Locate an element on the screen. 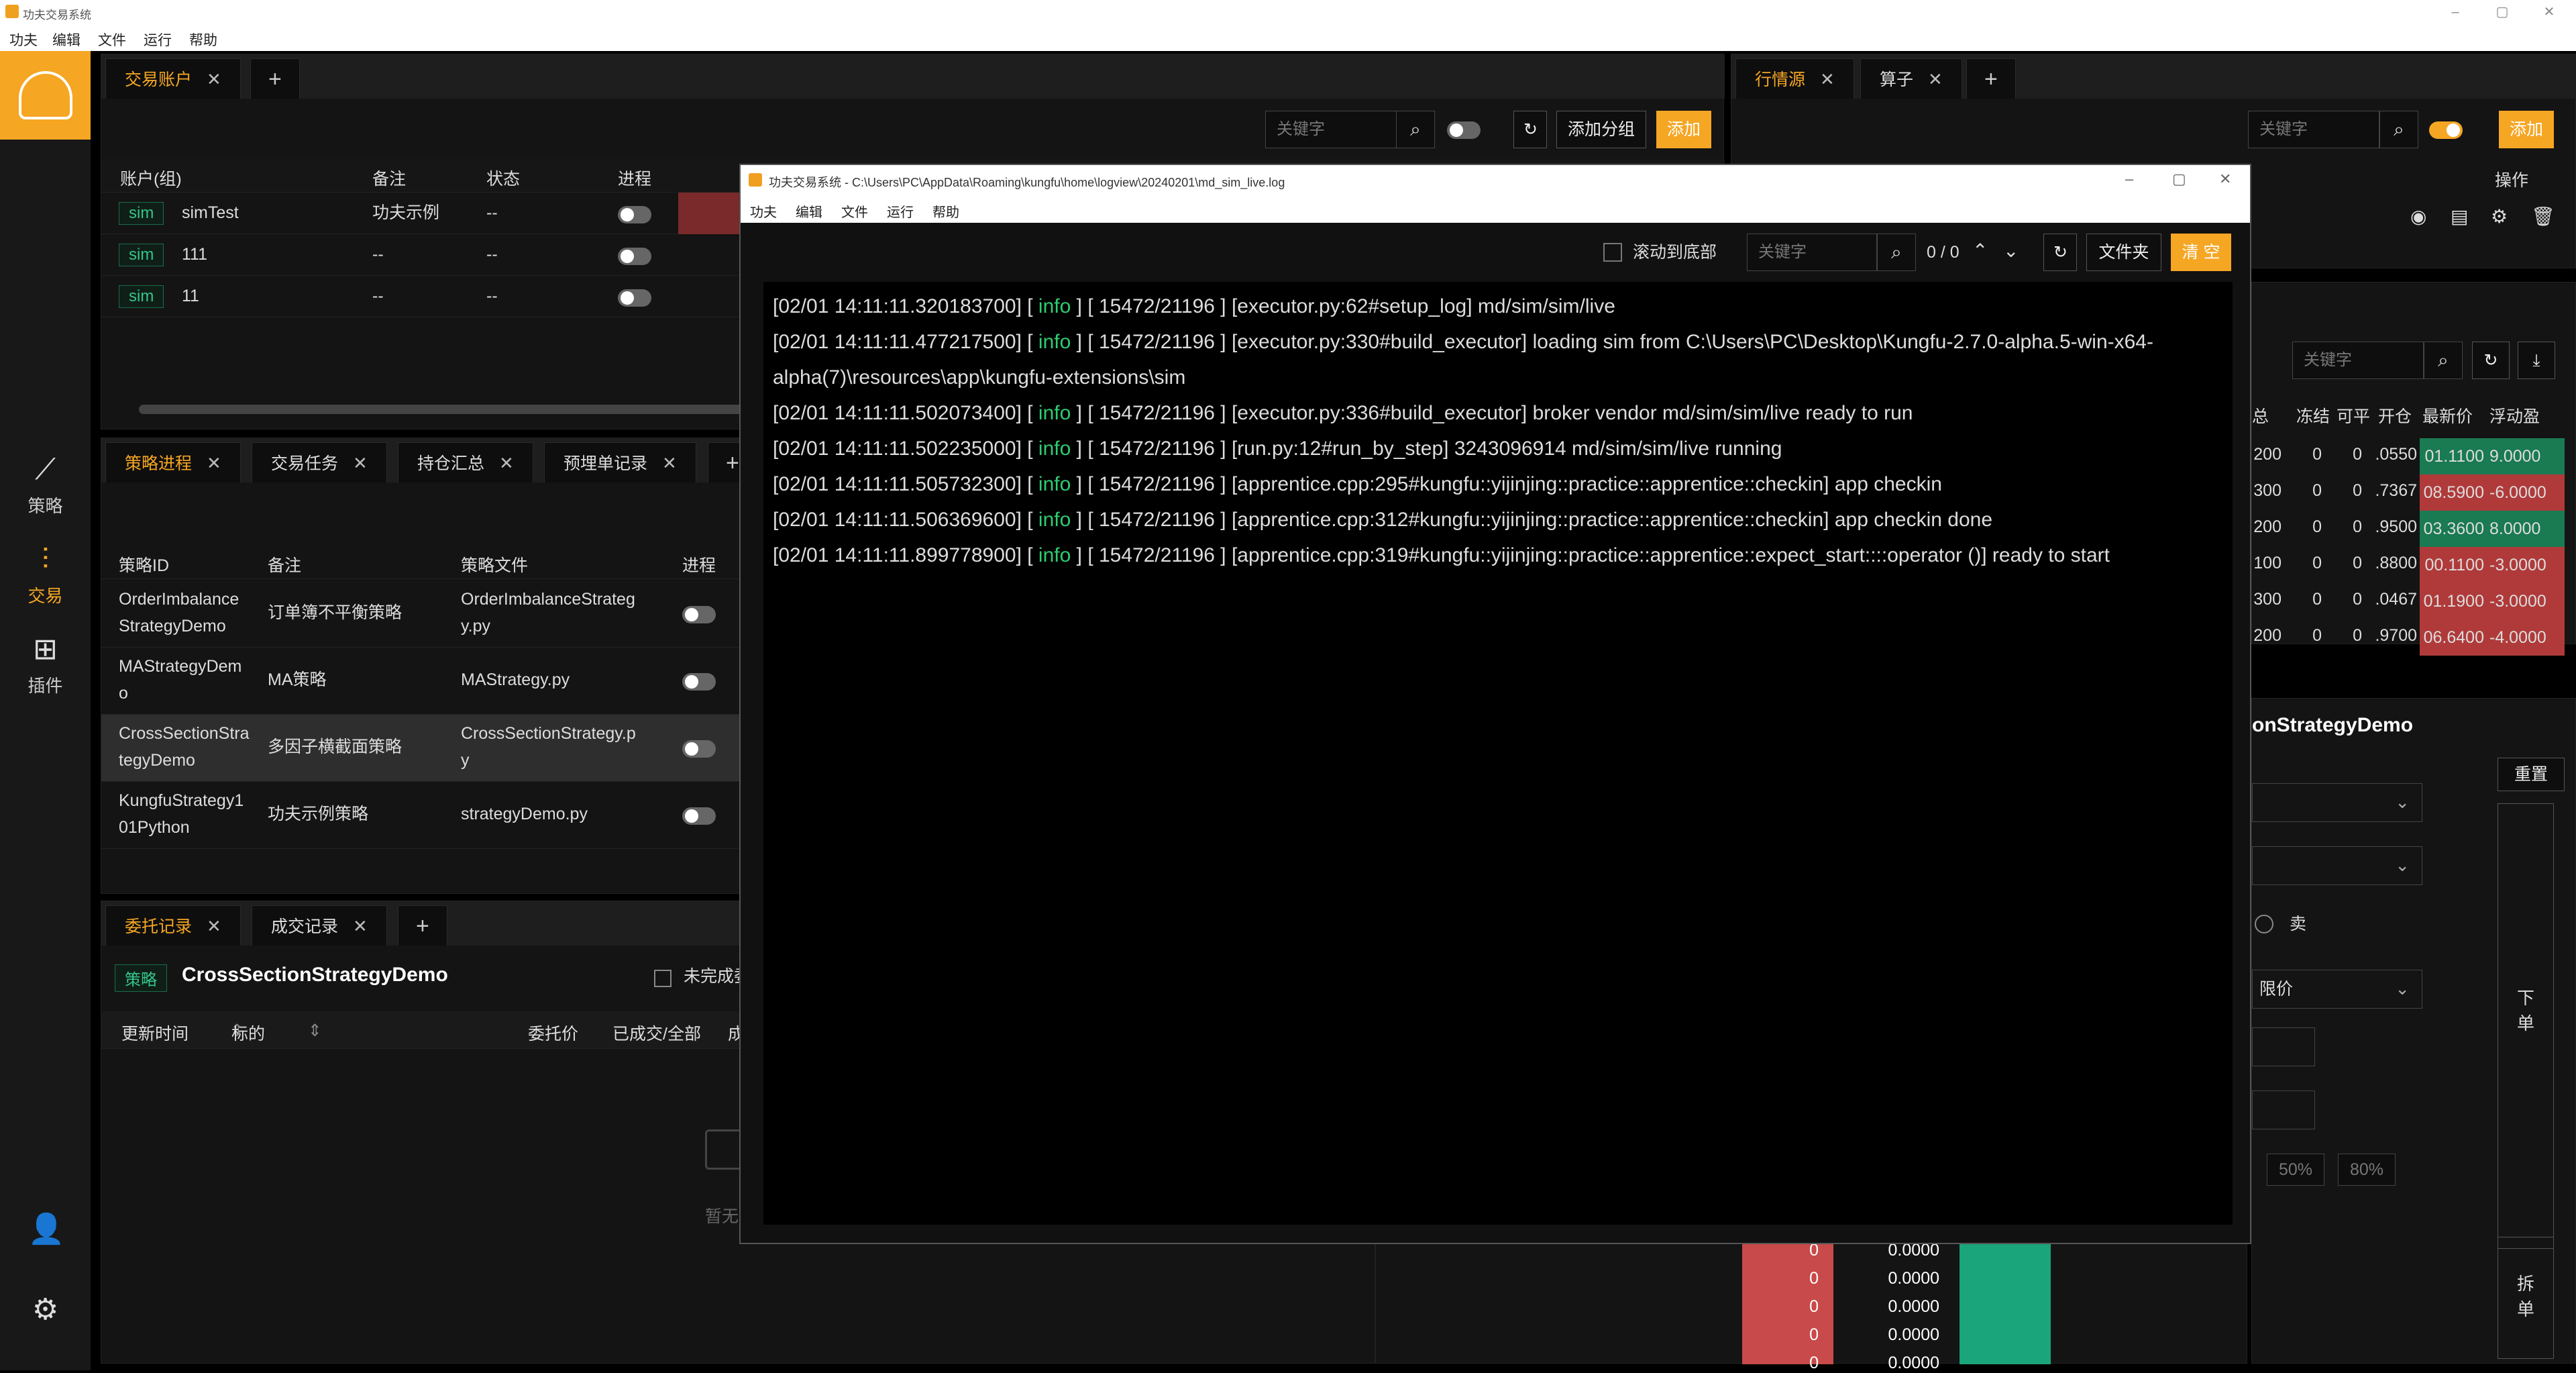 The height and width of the screenshot is (1373, 2576). place-order-button: 下 单 is located at coordinates (2526, 1026).